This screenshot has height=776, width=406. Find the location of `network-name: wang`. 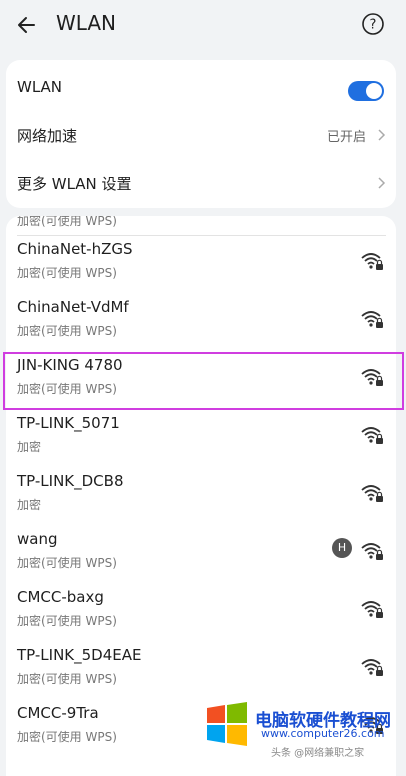

network-name: wang is located at coordinates (37, 539).